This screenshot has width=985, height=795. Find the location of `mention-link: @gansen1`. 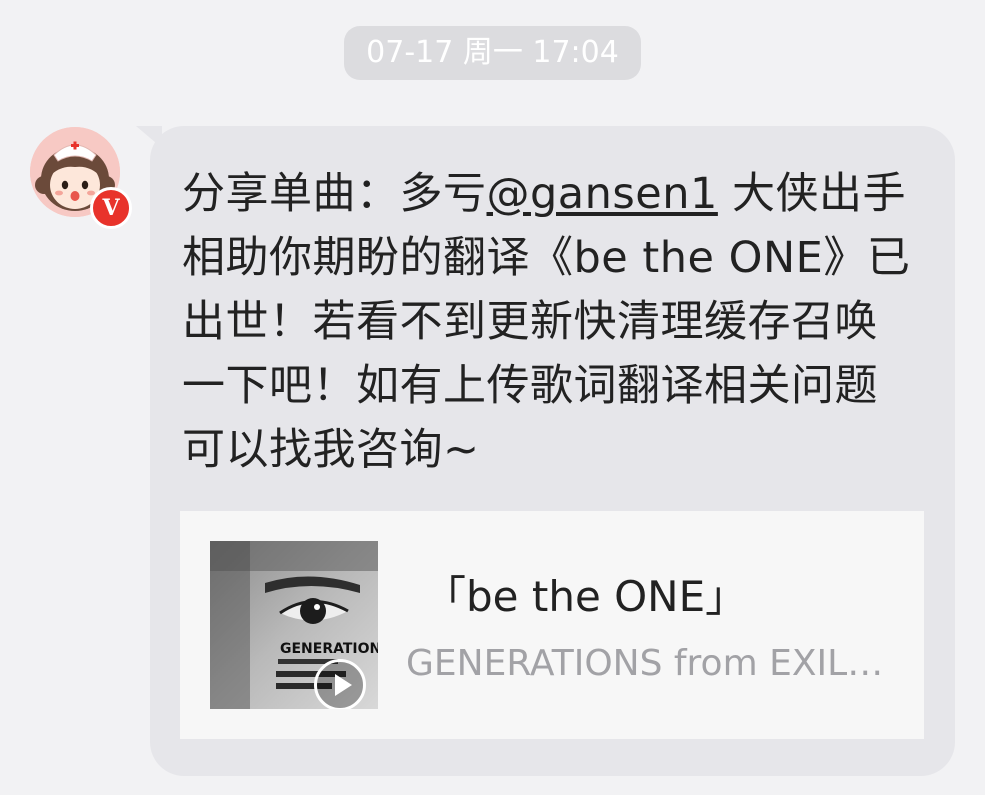

mention-link: @gansen1 is located at coordinates (602, 194).